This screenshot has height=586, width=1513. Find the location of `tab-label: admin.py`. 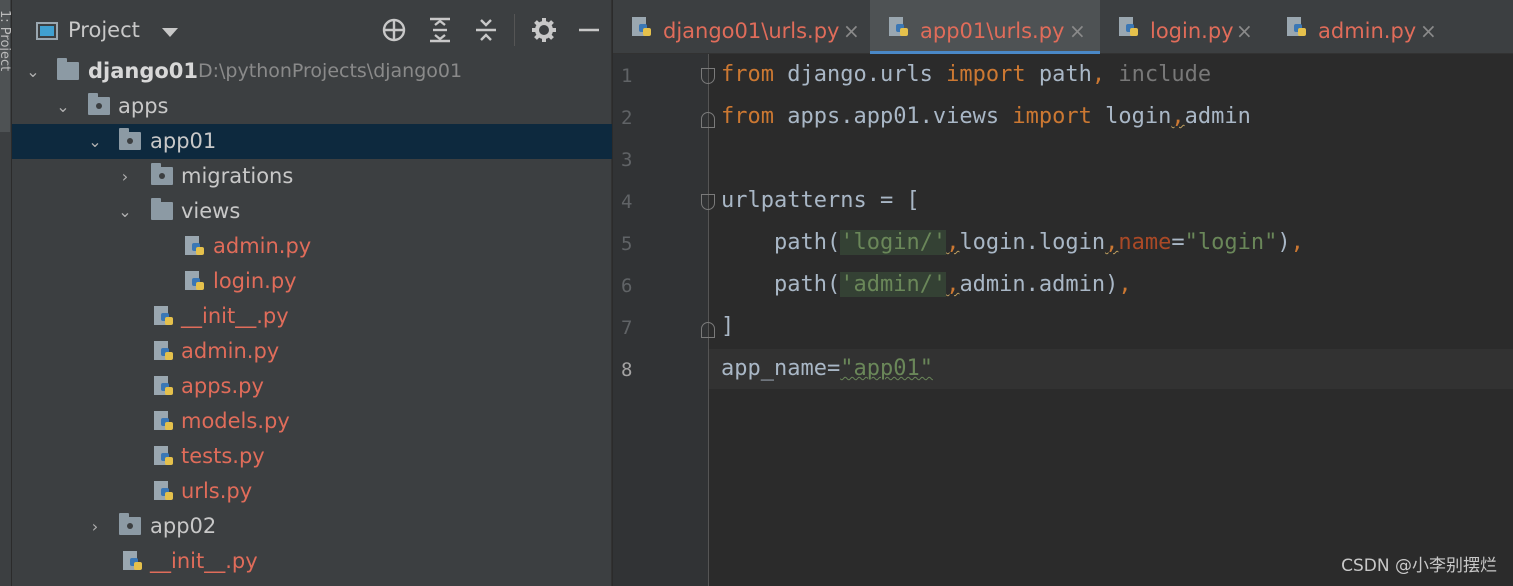

tab-label: admin.py is located at coordinates (1367, 31).